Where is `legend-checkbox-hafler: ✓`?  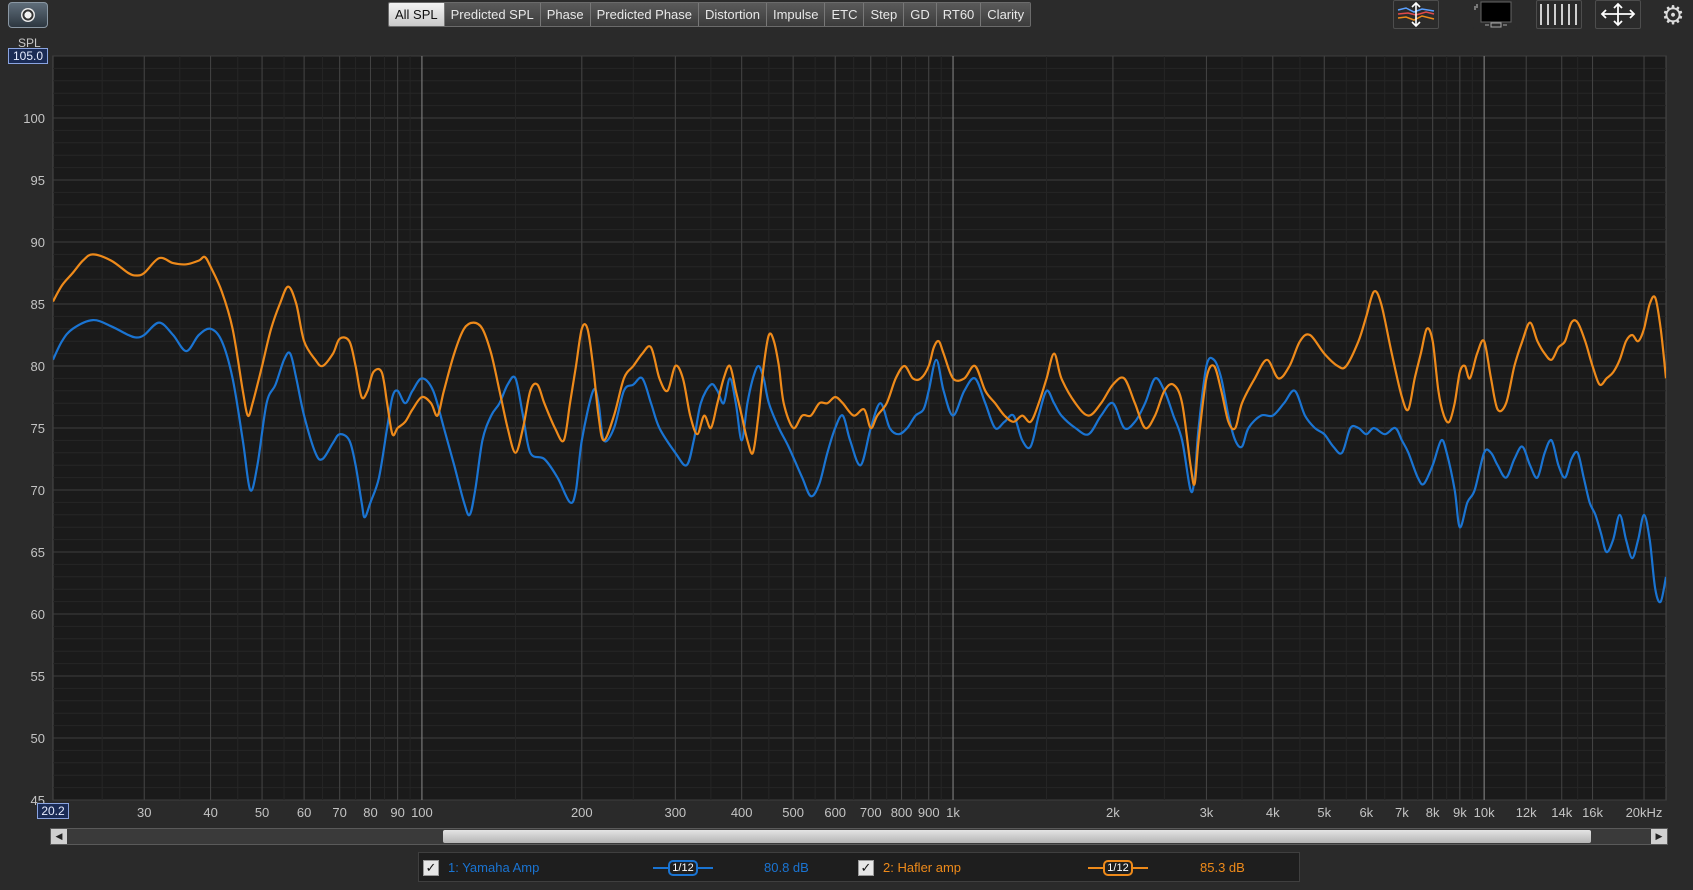
legend-checkbox-hafler: ✓ is located at coordinates (866, 868).